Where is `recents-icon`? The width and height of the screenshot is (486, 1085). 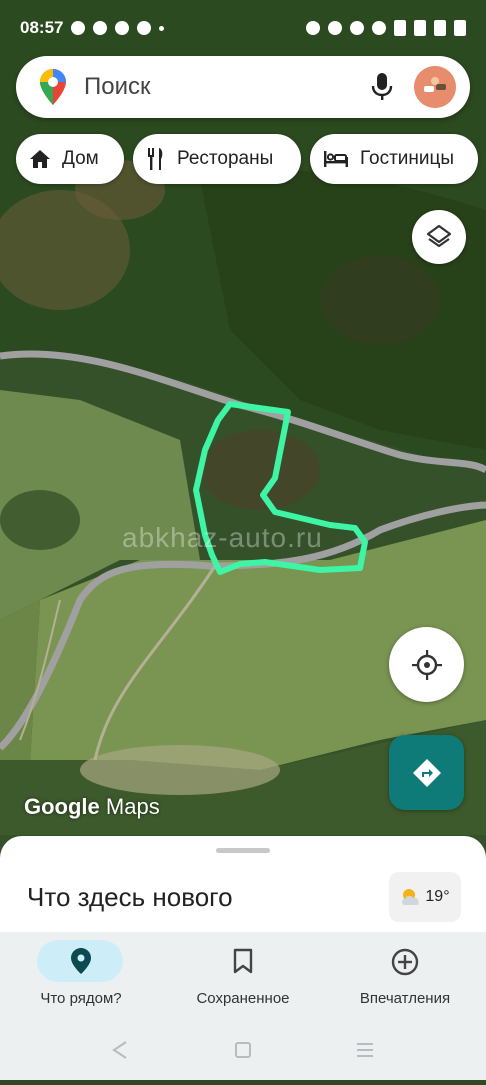
recents-icon is located at coordinates (365, 1050).